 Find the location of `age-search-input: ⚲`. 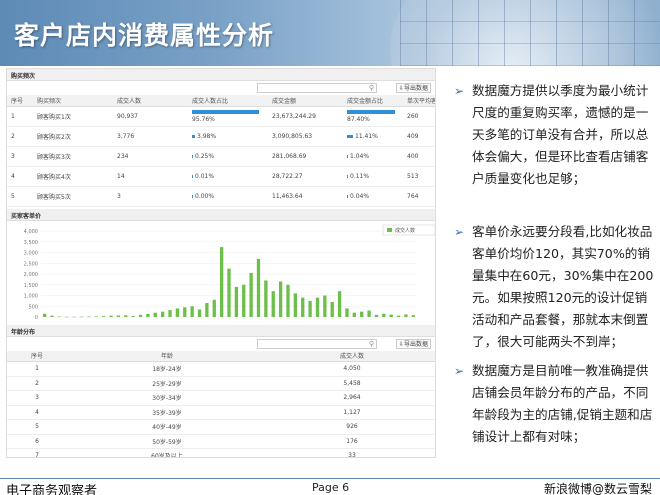

age-search-input: ⚲ is located at coordinates (317, 343).